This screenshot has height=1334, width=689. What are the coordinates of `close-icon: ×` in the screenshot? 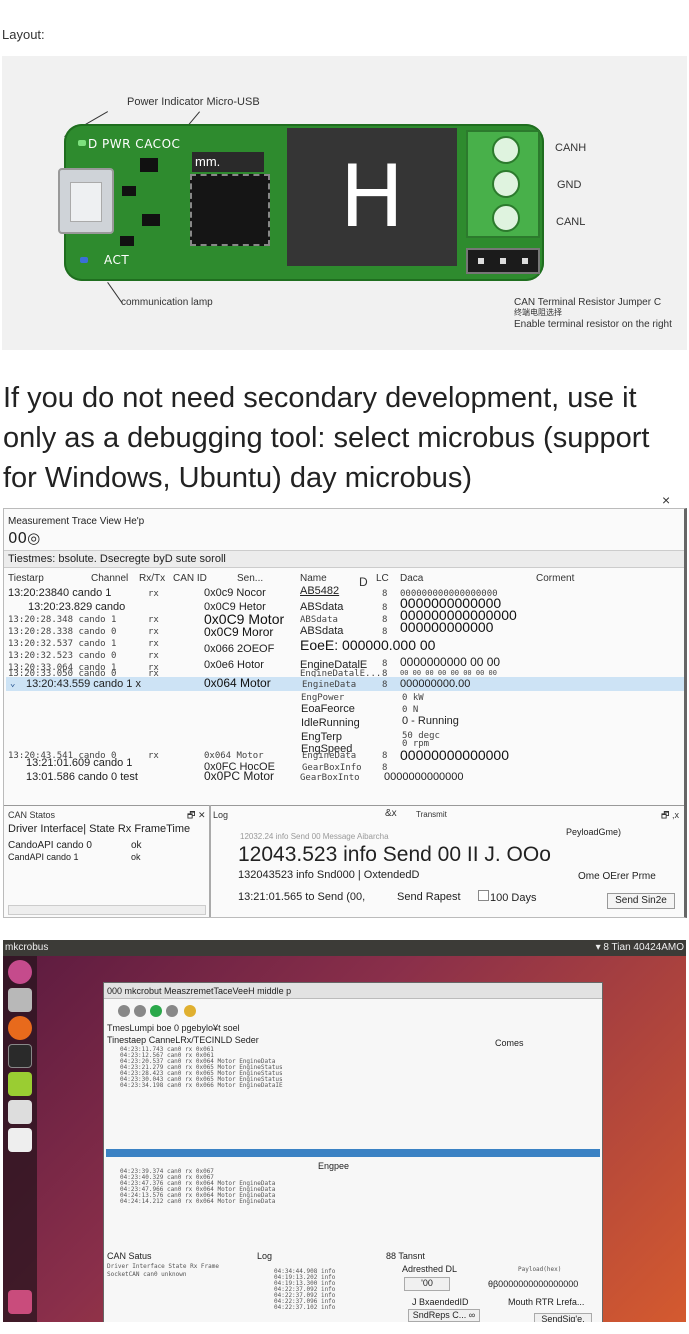 It's located at (666, 500).